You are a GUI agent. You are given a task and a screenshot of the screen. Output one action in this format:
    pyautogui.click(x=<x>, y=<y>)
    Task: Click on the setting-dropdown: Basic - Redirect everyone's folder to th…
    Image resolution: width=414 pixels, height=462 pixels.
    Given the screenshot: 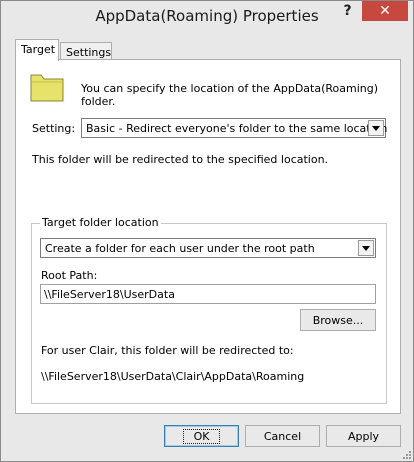 What is the action you would take?
    pyautogui.click(x=234, y=128)
    